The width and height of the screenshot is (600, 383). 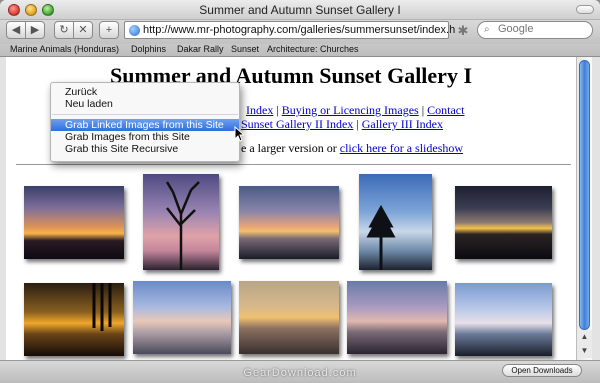 I want to click on menu-separator, so click(x=145, y=114).